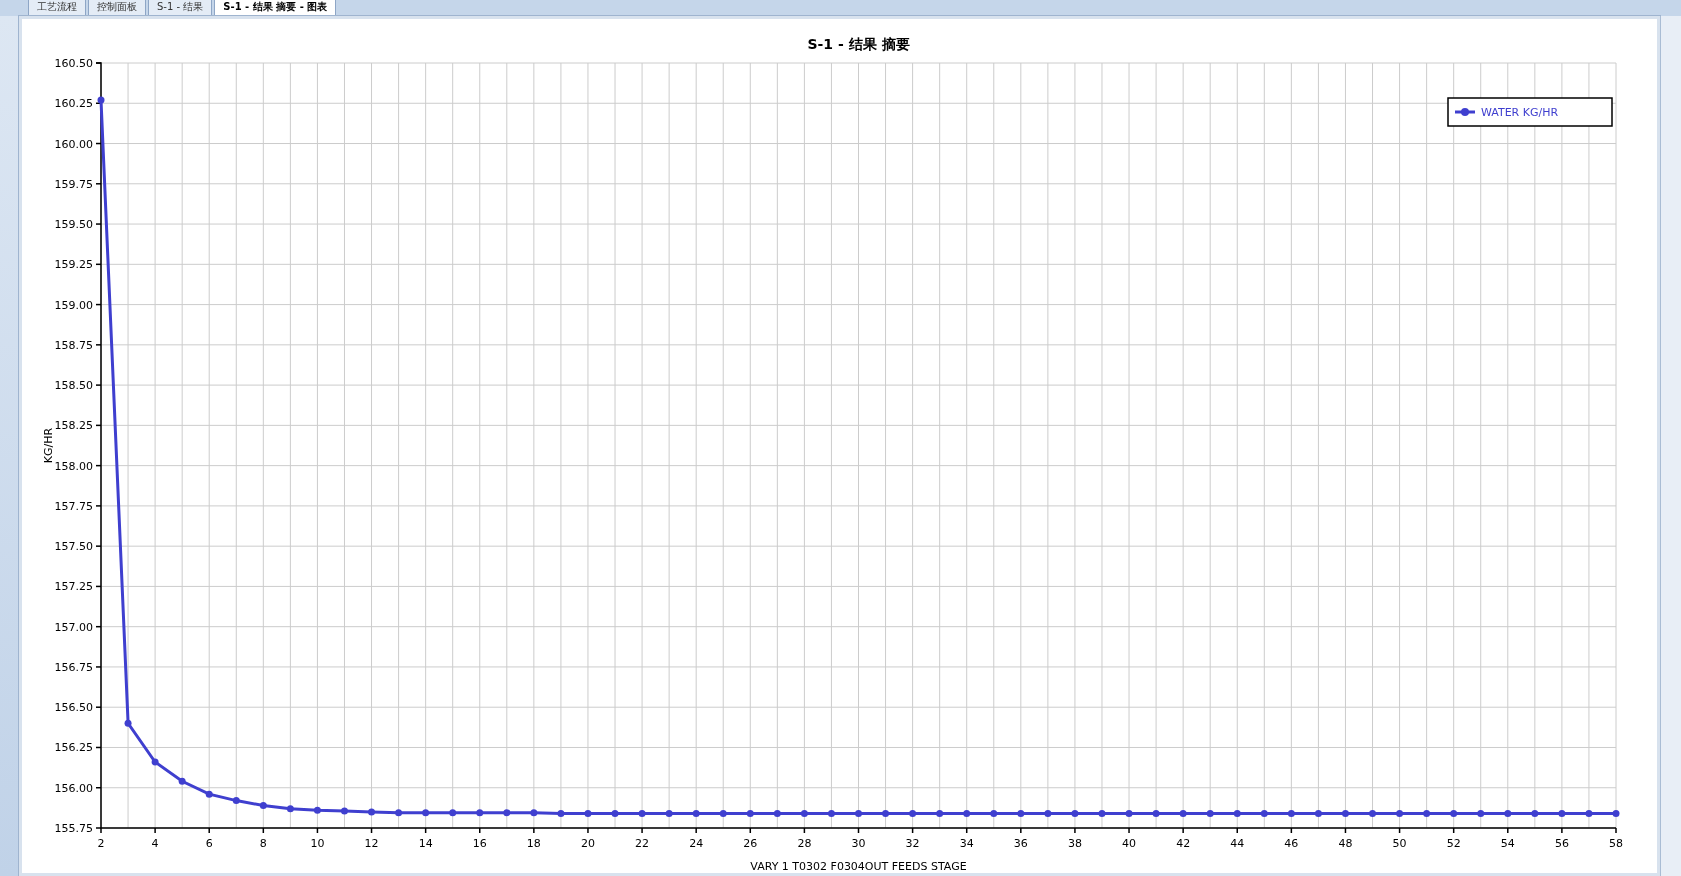 The image size is (1681, 876). What do you see at coordinates (1291, 843) in the screenshot?
I see `x-tick-label: 46` at bounding box center [1291, 843].